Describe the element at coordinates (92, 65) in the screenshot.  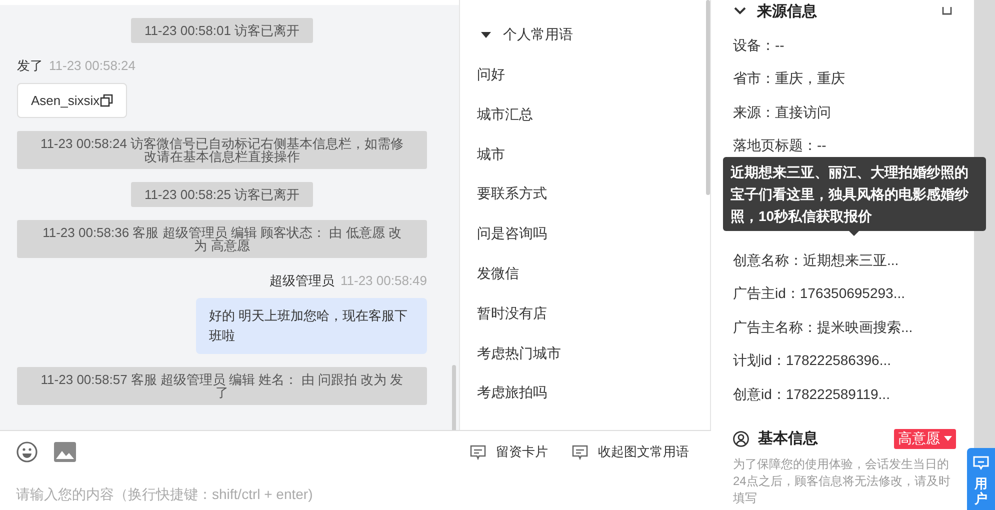
I see `message-time: 11-23 00:58:24` at that location.